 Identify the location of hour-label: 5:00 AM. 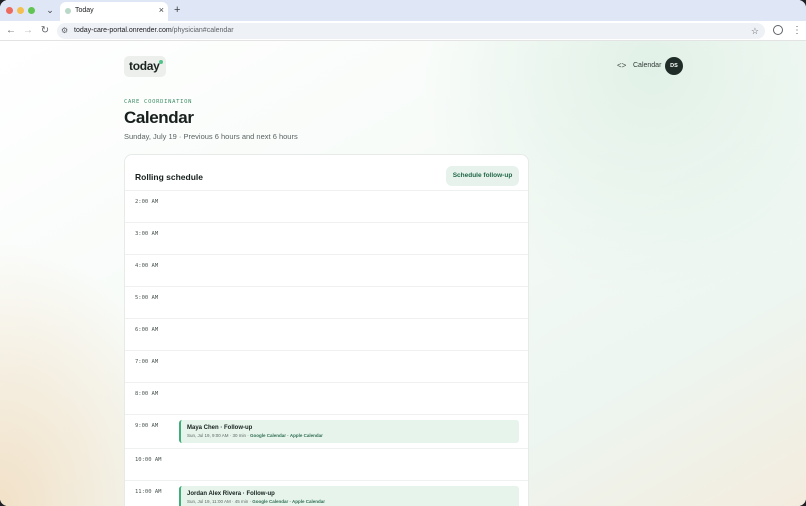
(147, 298).